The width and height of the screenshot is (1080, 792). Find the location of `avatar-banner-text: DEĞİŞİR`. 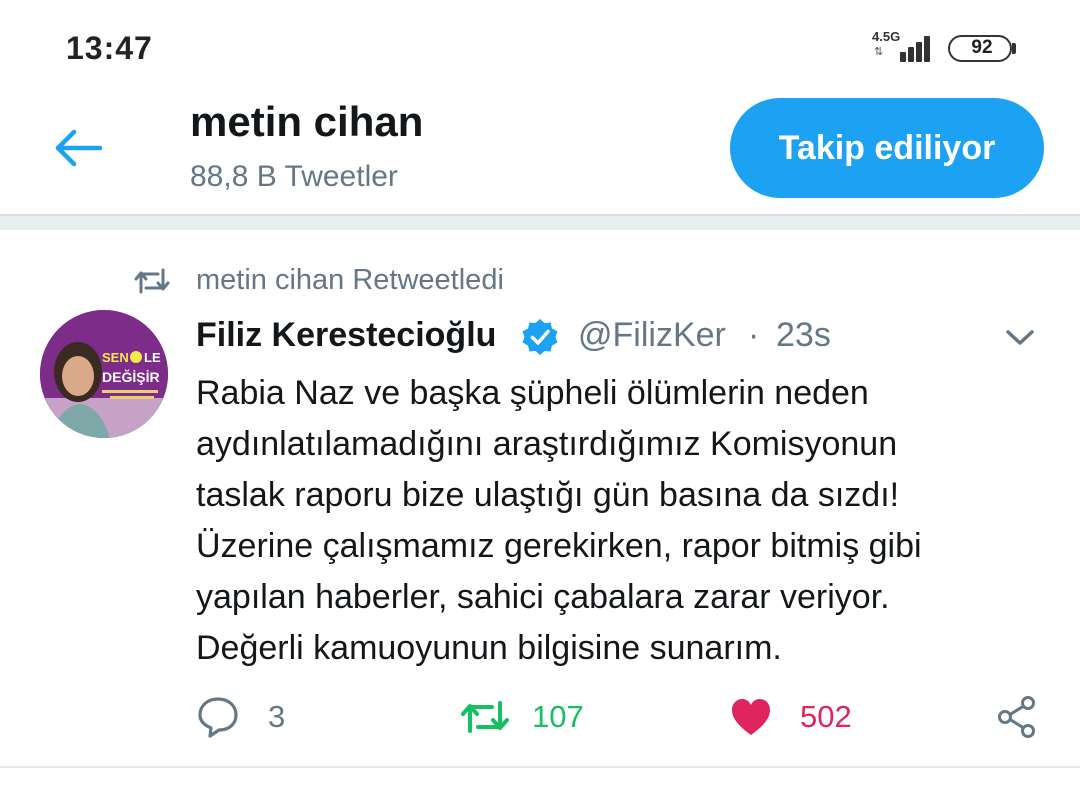

avatar-banner-text: DEĞİŞİR is located at coordinates (131, 376).